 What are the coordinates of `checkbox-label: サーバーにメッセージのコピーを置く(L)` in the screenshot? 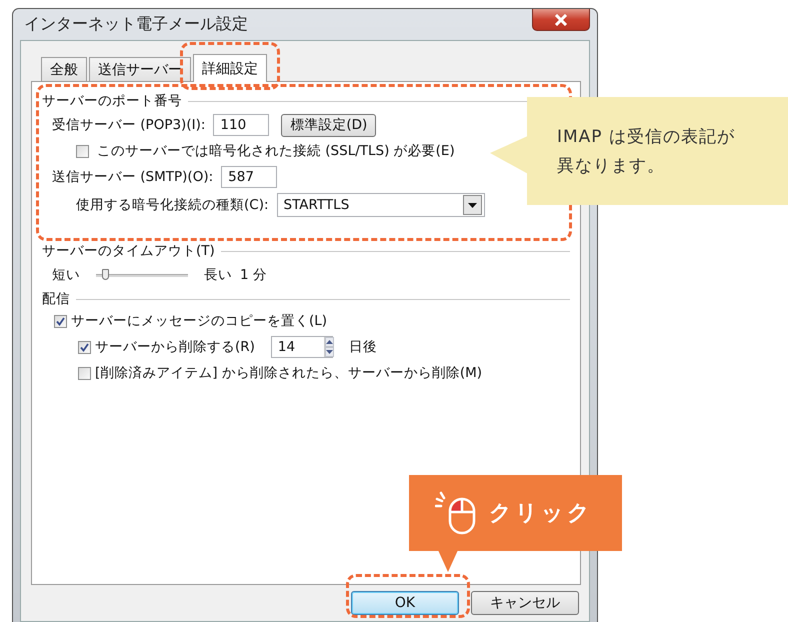 It's located at (199, 321).